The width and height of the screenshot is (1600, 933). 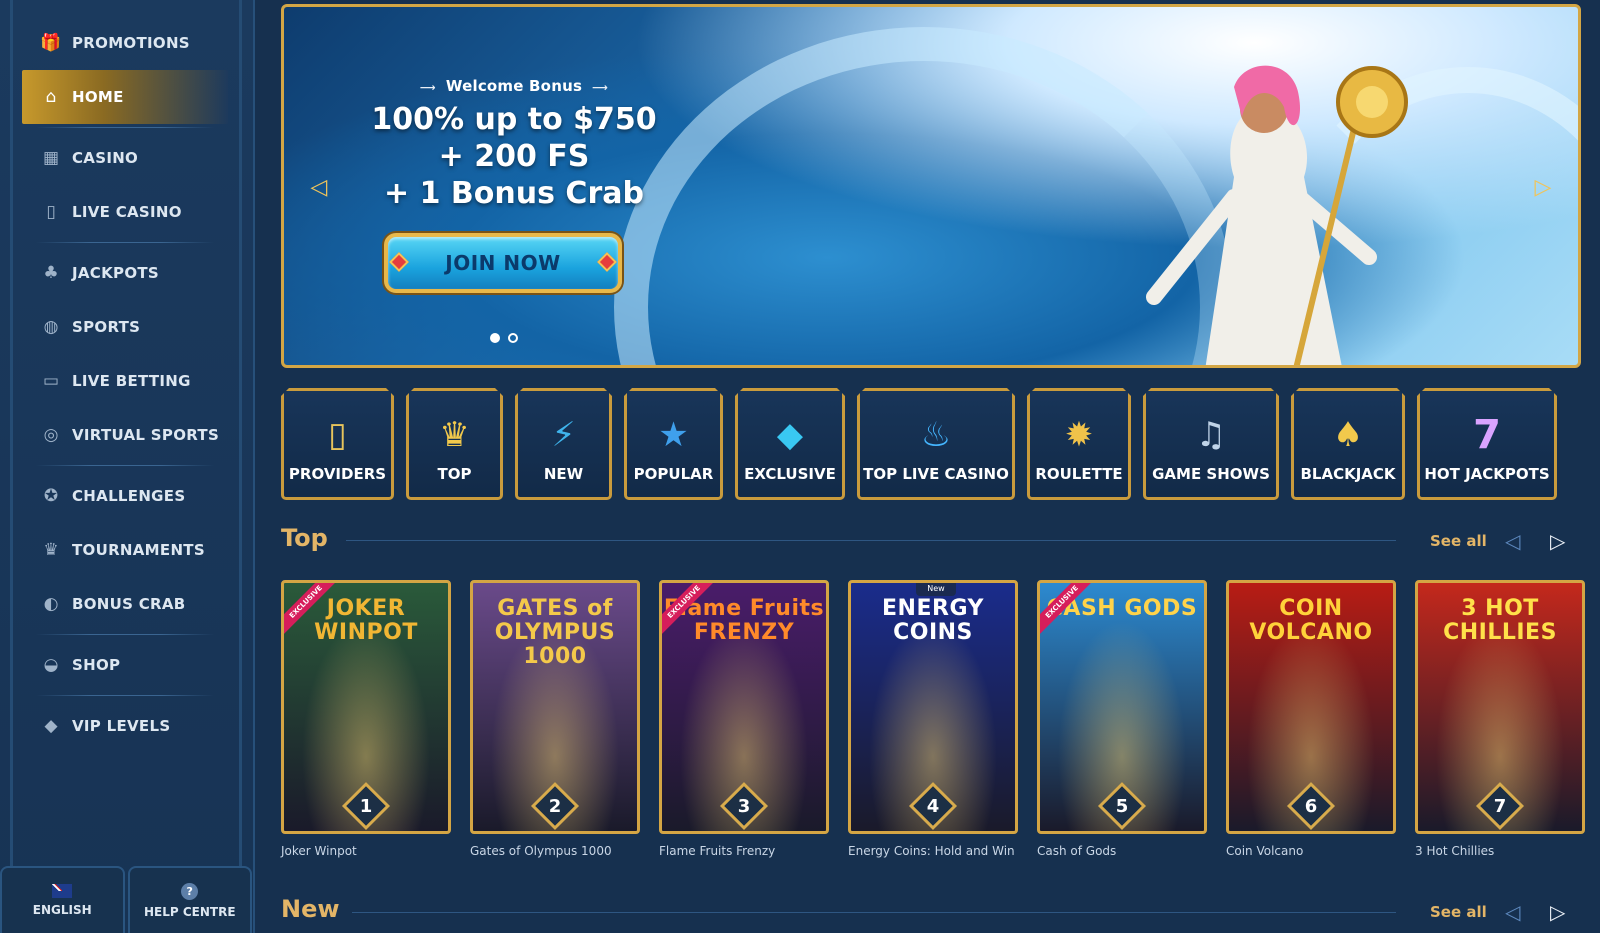 I want to click on basket-icon: ◒, so click(x=51, y=665).